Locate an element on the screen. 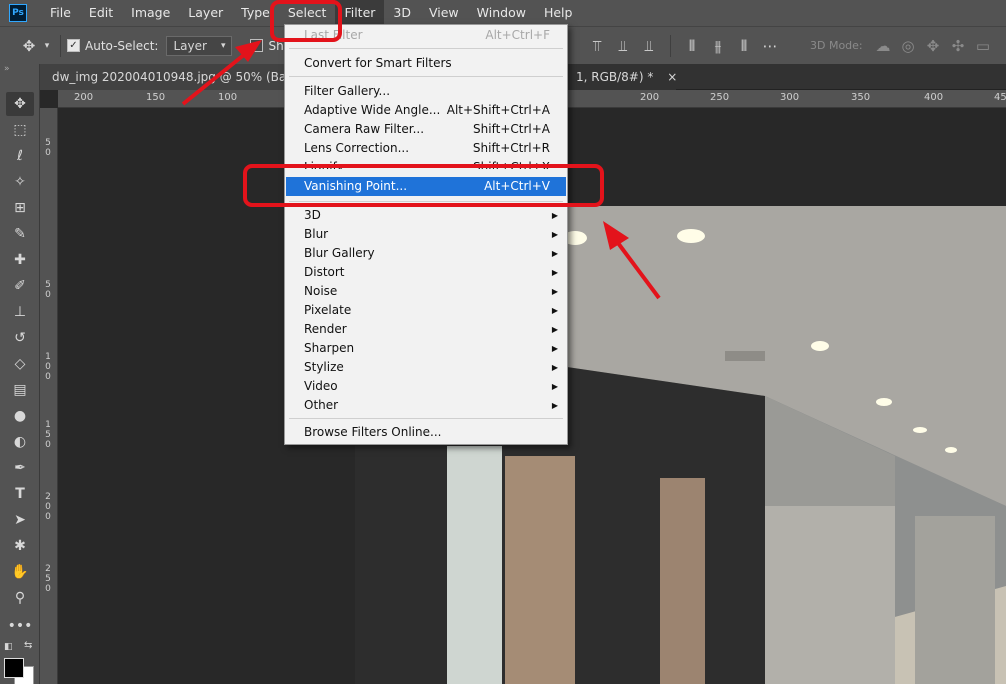  annotation-arrowhead-bottom is located at coordinates (616, 235).